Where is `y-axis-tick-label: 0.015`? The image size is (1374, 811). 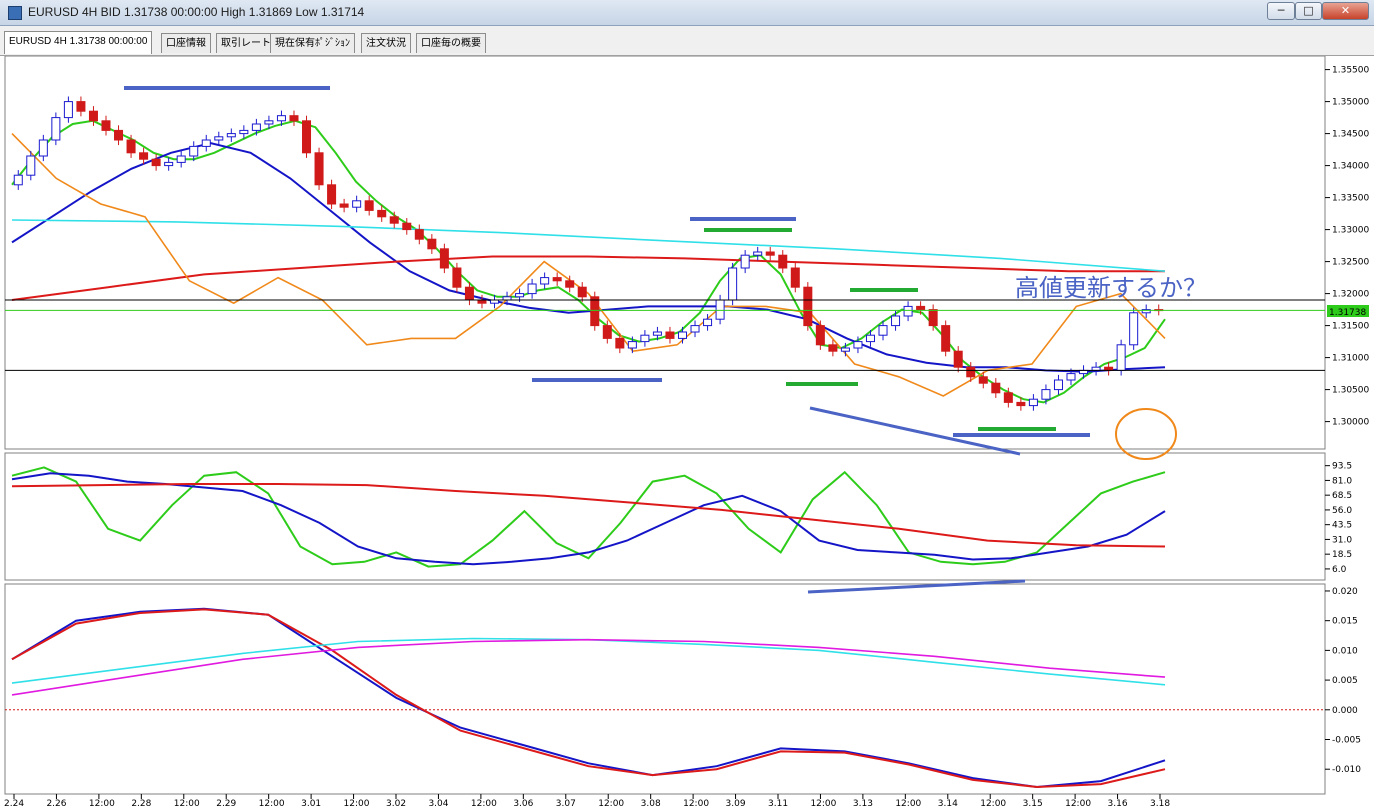 y-axis-tick-label: 0.015 is located at coordinates (1345, 622).